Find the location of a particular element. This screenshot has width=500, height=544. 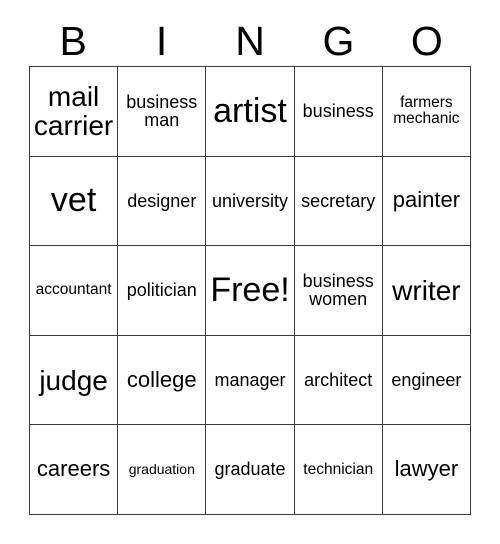

bingo-cell-label: mail carrier is located at coordinates (73, 111).